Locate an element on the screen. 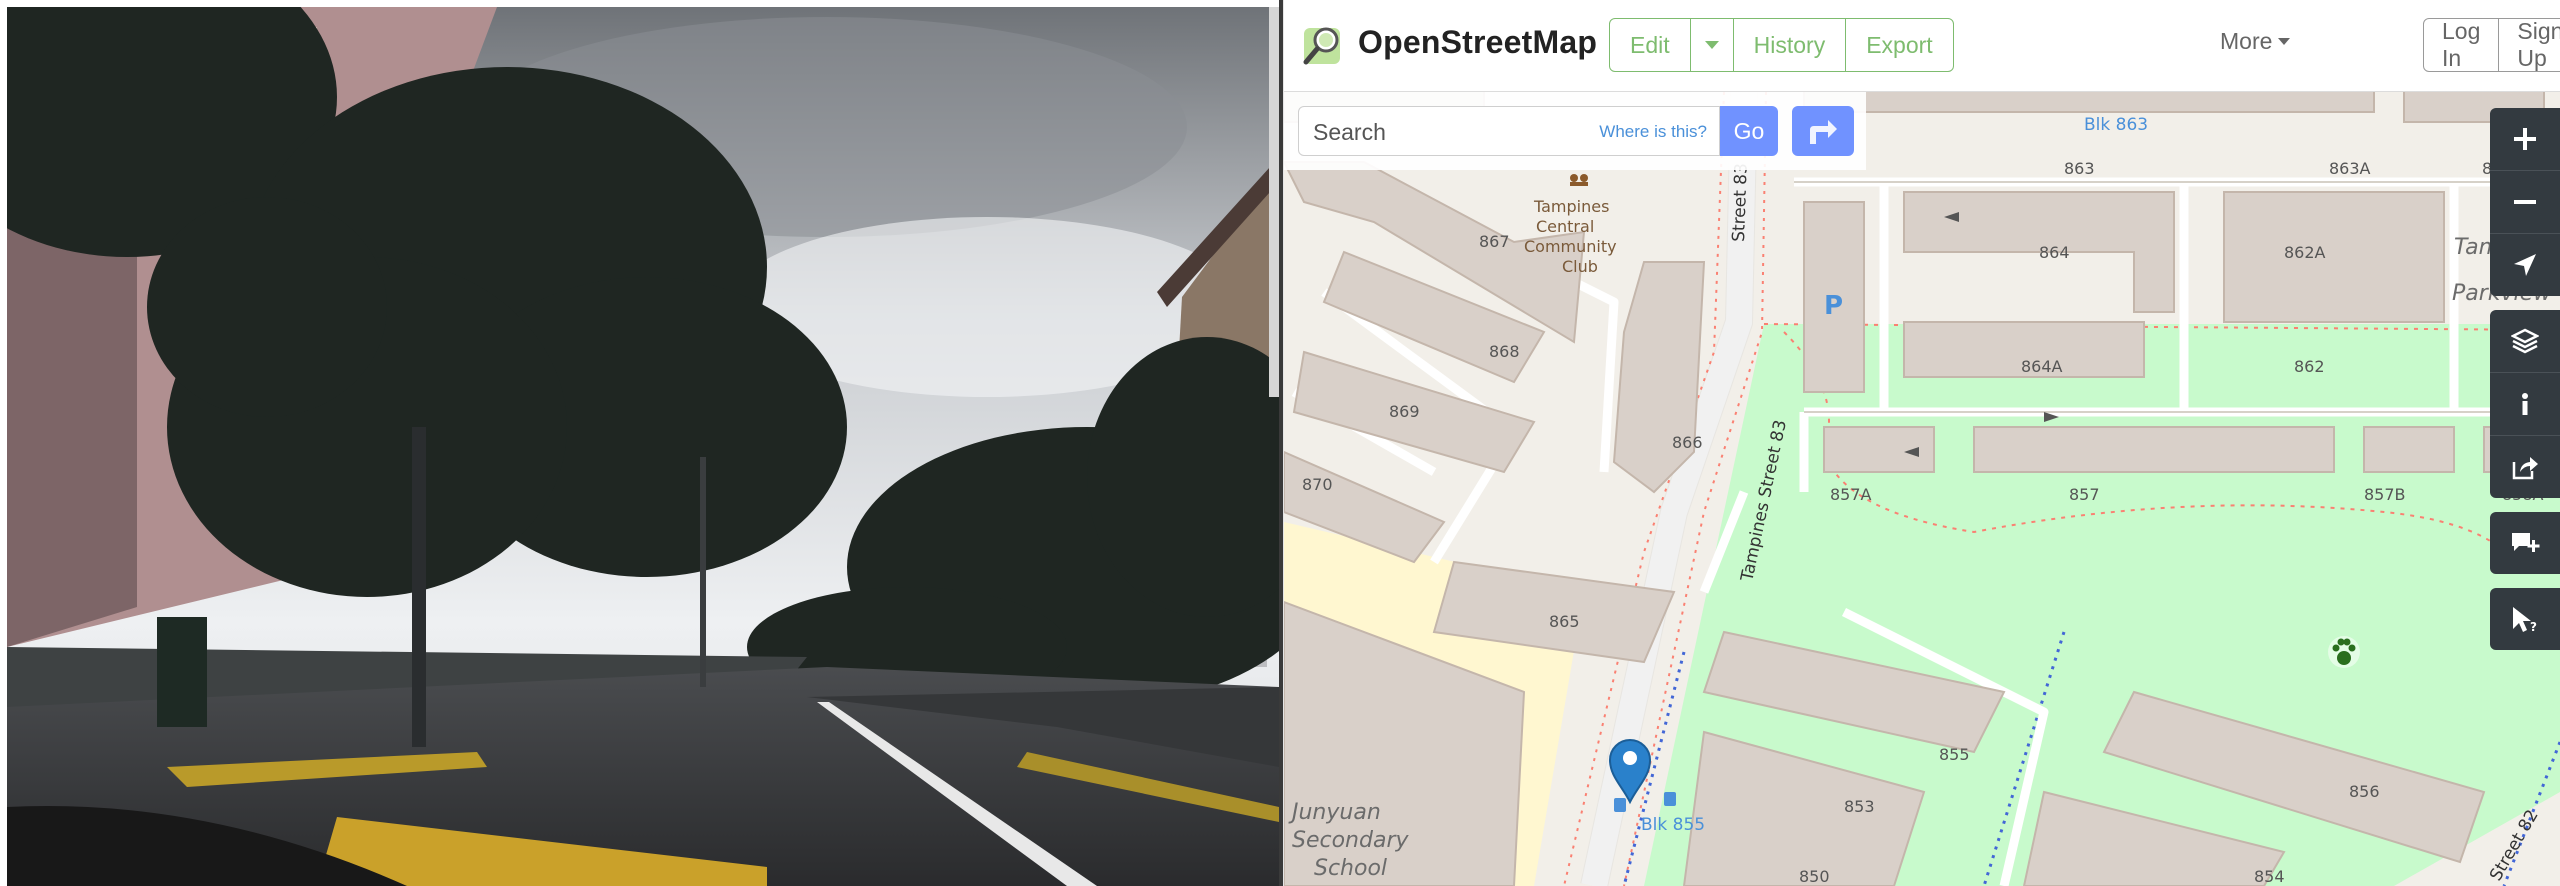 This screenshot has width=2560, height=886. label-school-2: Secondary is located at coordinates (1350, 840).